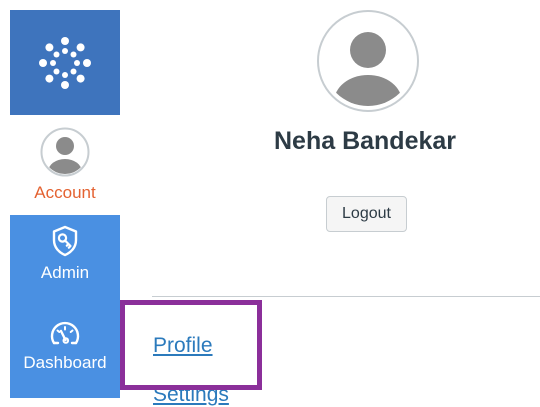 The height and width of the screenshot is (407, 540). I want to click on nav-label-dashboard: Dashboard, so click(65, 362).